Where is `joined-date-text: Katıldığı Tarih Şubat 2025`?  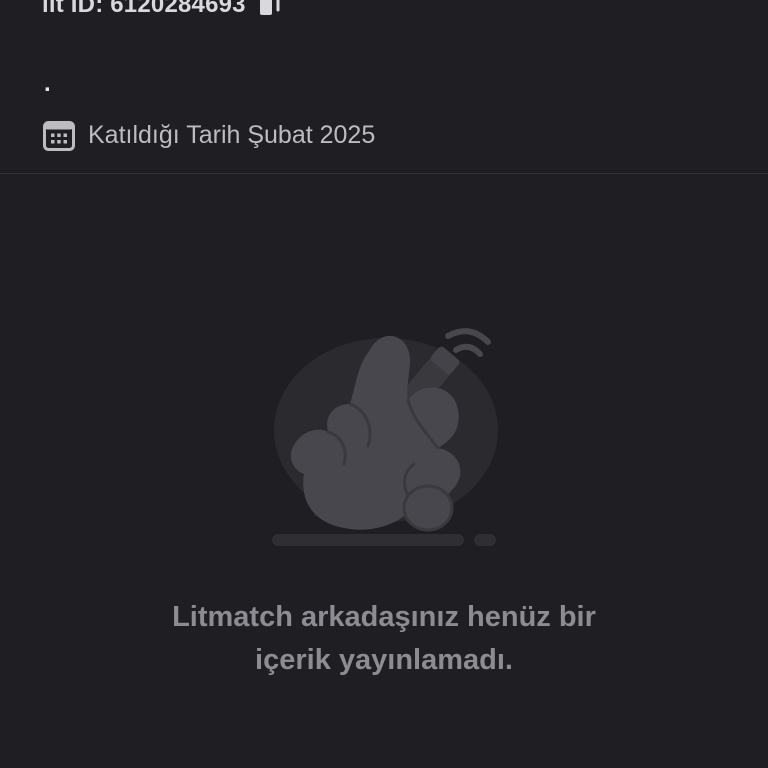 joined-date-text: Katıldığı Tarih Şubat 2025 is located at coordinates (232, 134).